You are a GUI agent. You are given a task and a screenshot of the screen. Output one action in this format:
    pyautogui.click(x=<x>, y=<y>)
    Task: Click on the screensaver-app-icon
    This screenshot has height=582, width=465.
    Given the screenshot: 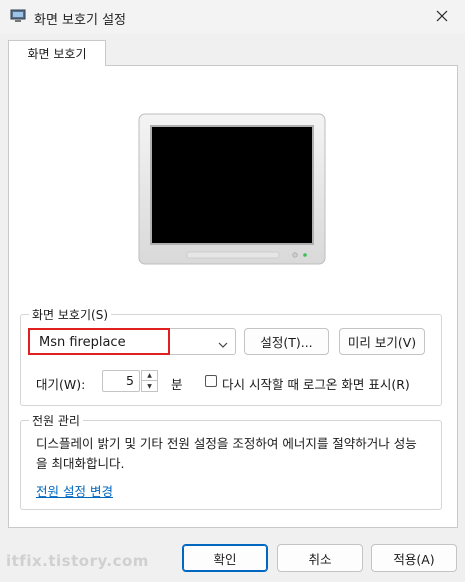 What is the action you would take?
    pyautogui.click(x=18, y=16)
    